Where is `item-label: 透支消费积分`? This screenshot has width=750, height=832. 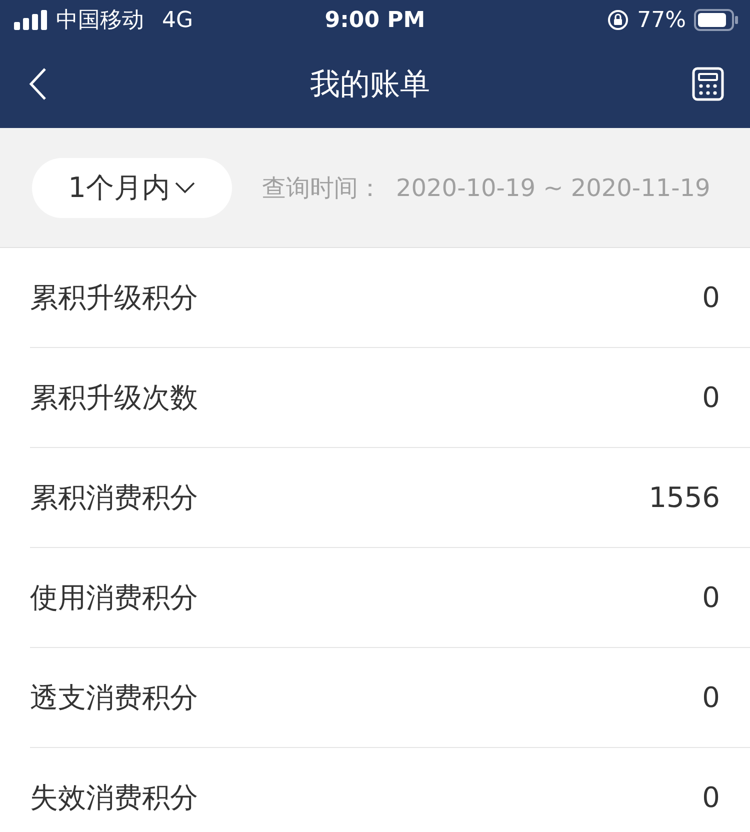 item-label: 透支消费积分 is located at coordinates (114, 698).